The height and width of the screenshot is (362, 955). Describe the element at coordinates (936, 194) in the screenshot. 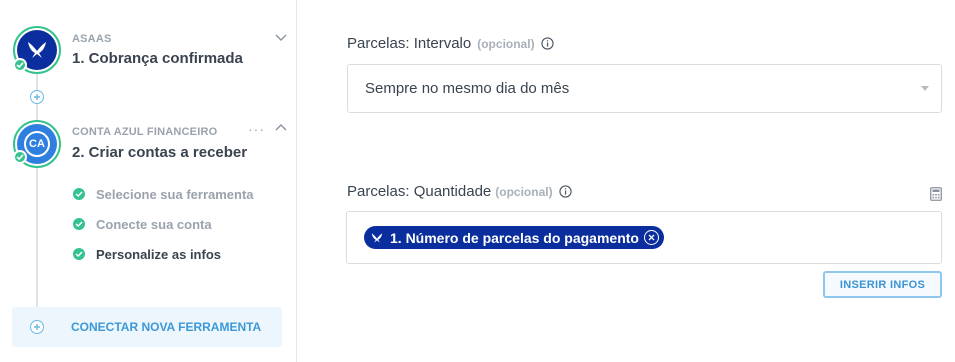

I see `calculator-icon` at that location.